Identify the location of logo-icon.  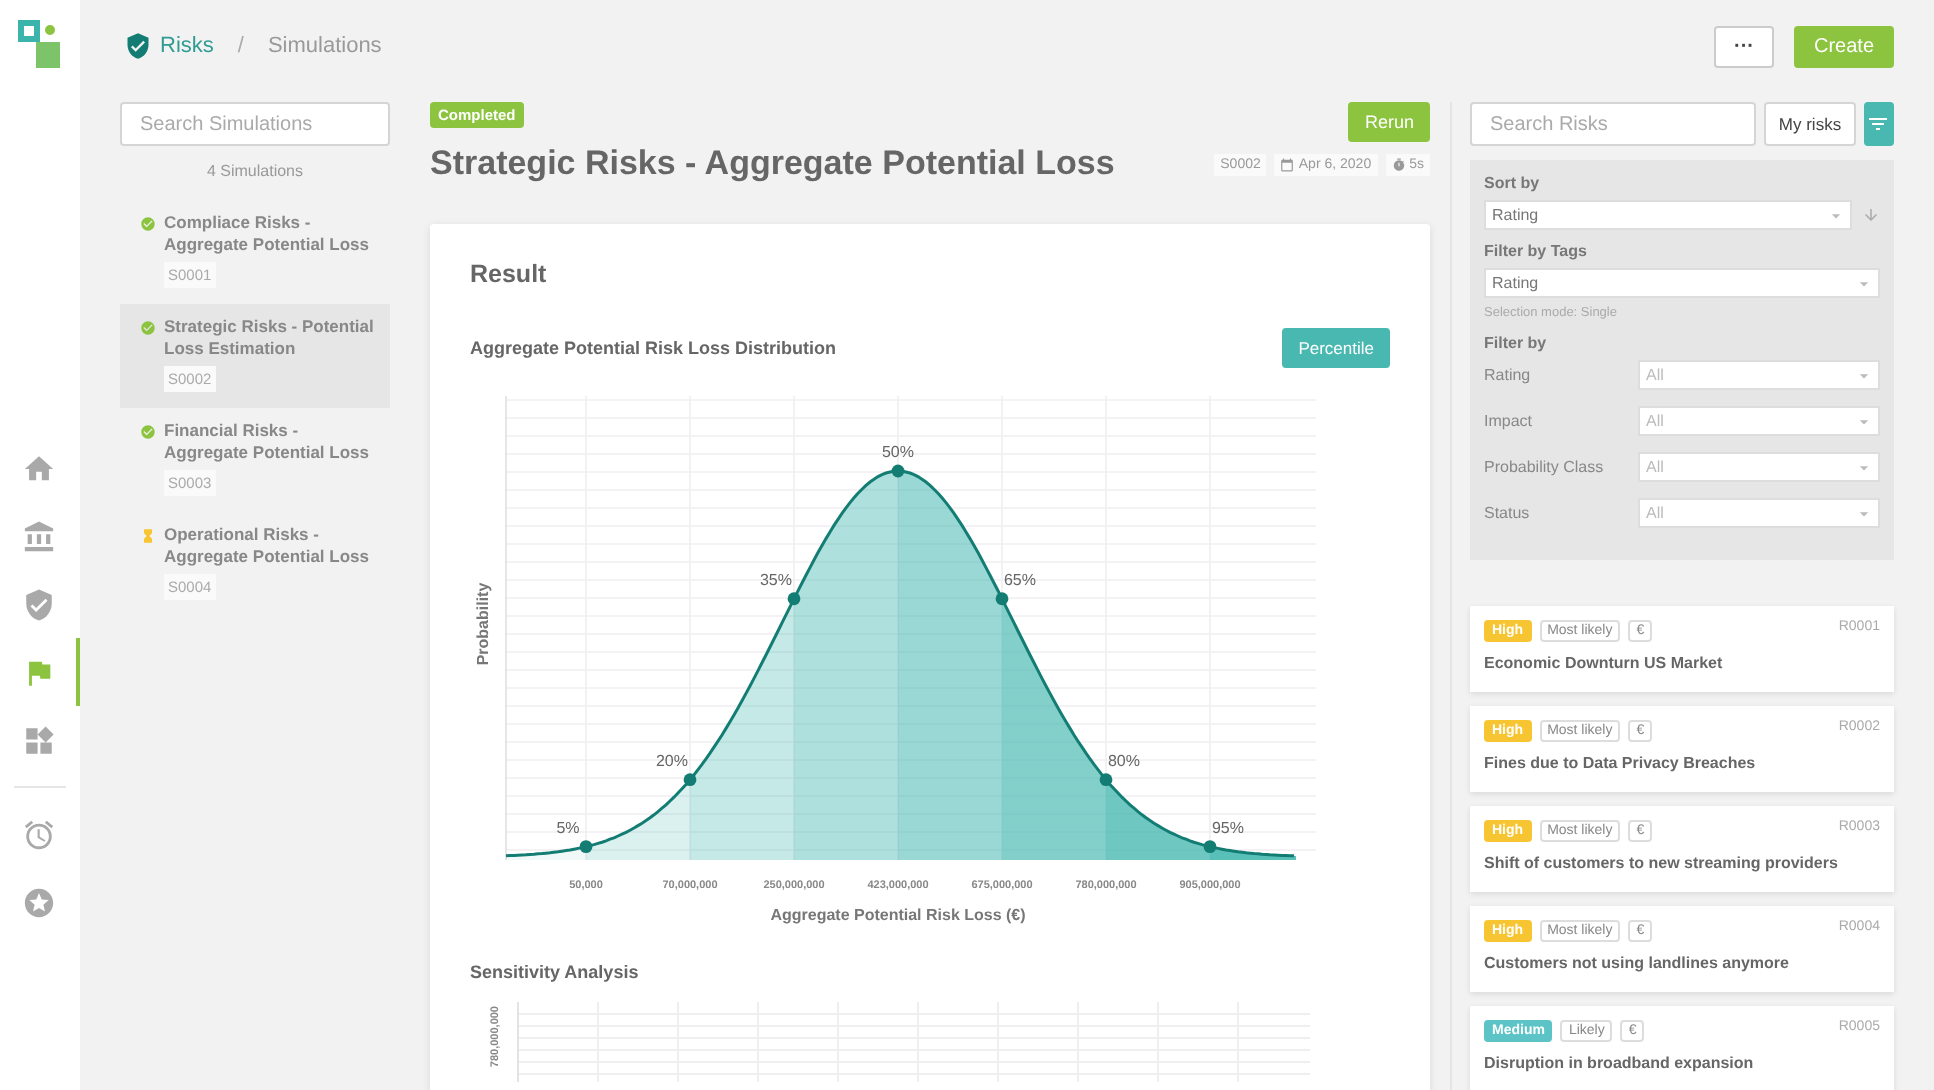
(40, 45).